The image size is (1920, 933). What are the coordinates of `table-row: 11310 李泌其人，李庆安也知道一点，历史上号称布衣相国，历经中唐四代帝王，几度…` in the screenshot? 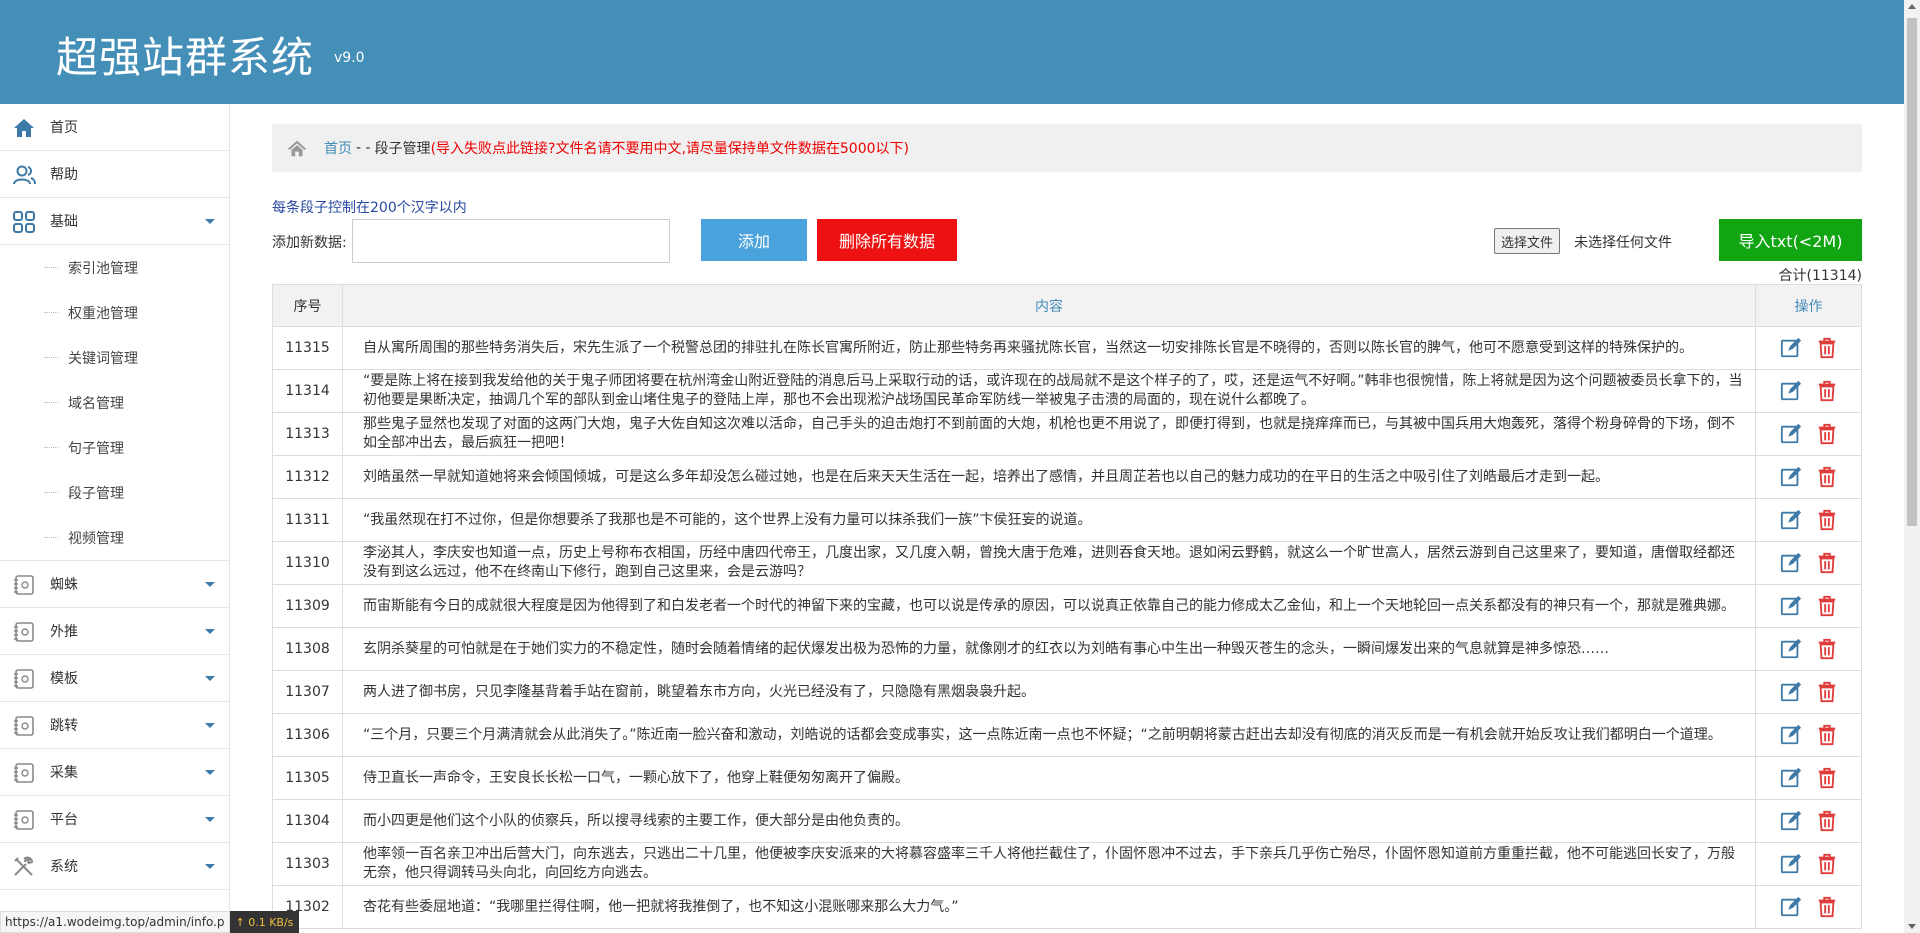 It's located at (1067, 563).